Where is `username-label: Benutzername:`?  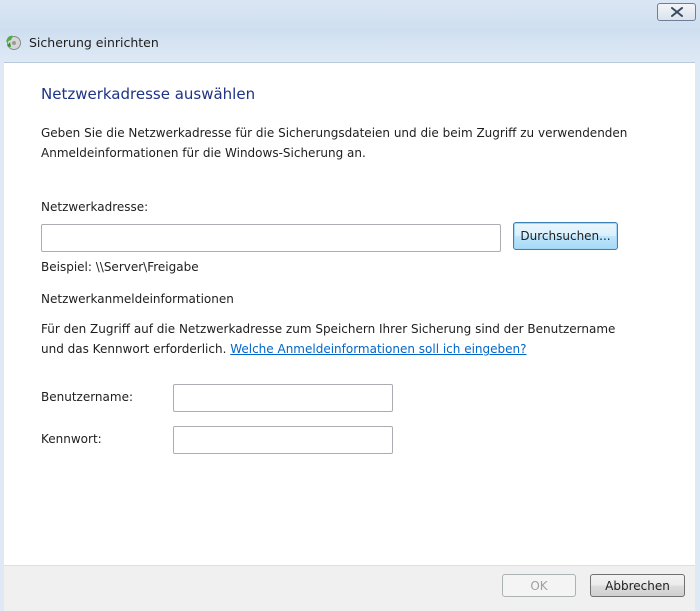 username-label: Benutzername: is located at coordinates (87, 397).